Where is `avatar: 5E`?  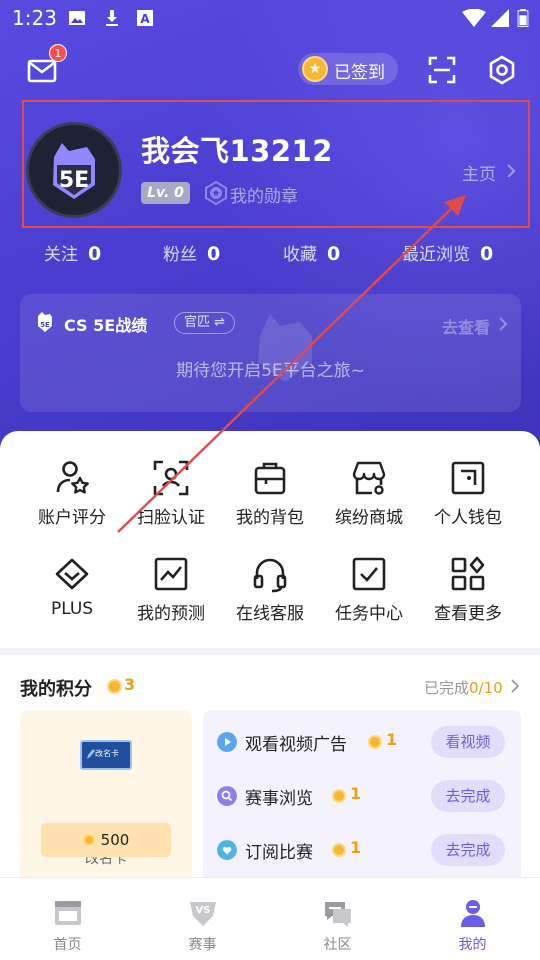 avatar: 5E is located at coordinates (74, 170).